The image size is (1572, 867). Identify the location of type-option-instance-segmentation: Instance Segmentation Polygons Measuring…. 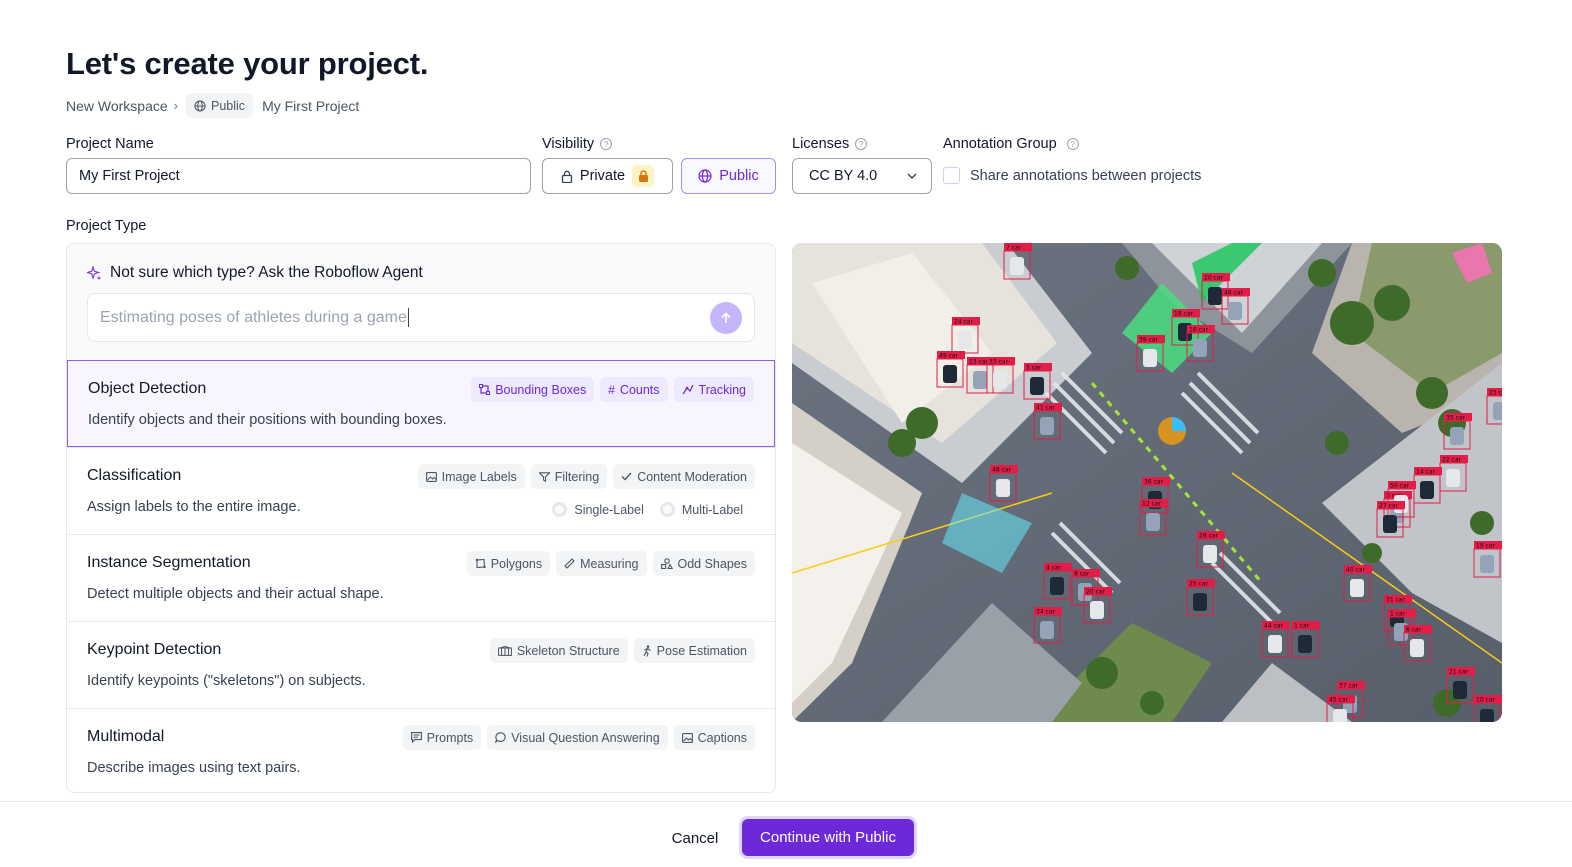
(421, 577).